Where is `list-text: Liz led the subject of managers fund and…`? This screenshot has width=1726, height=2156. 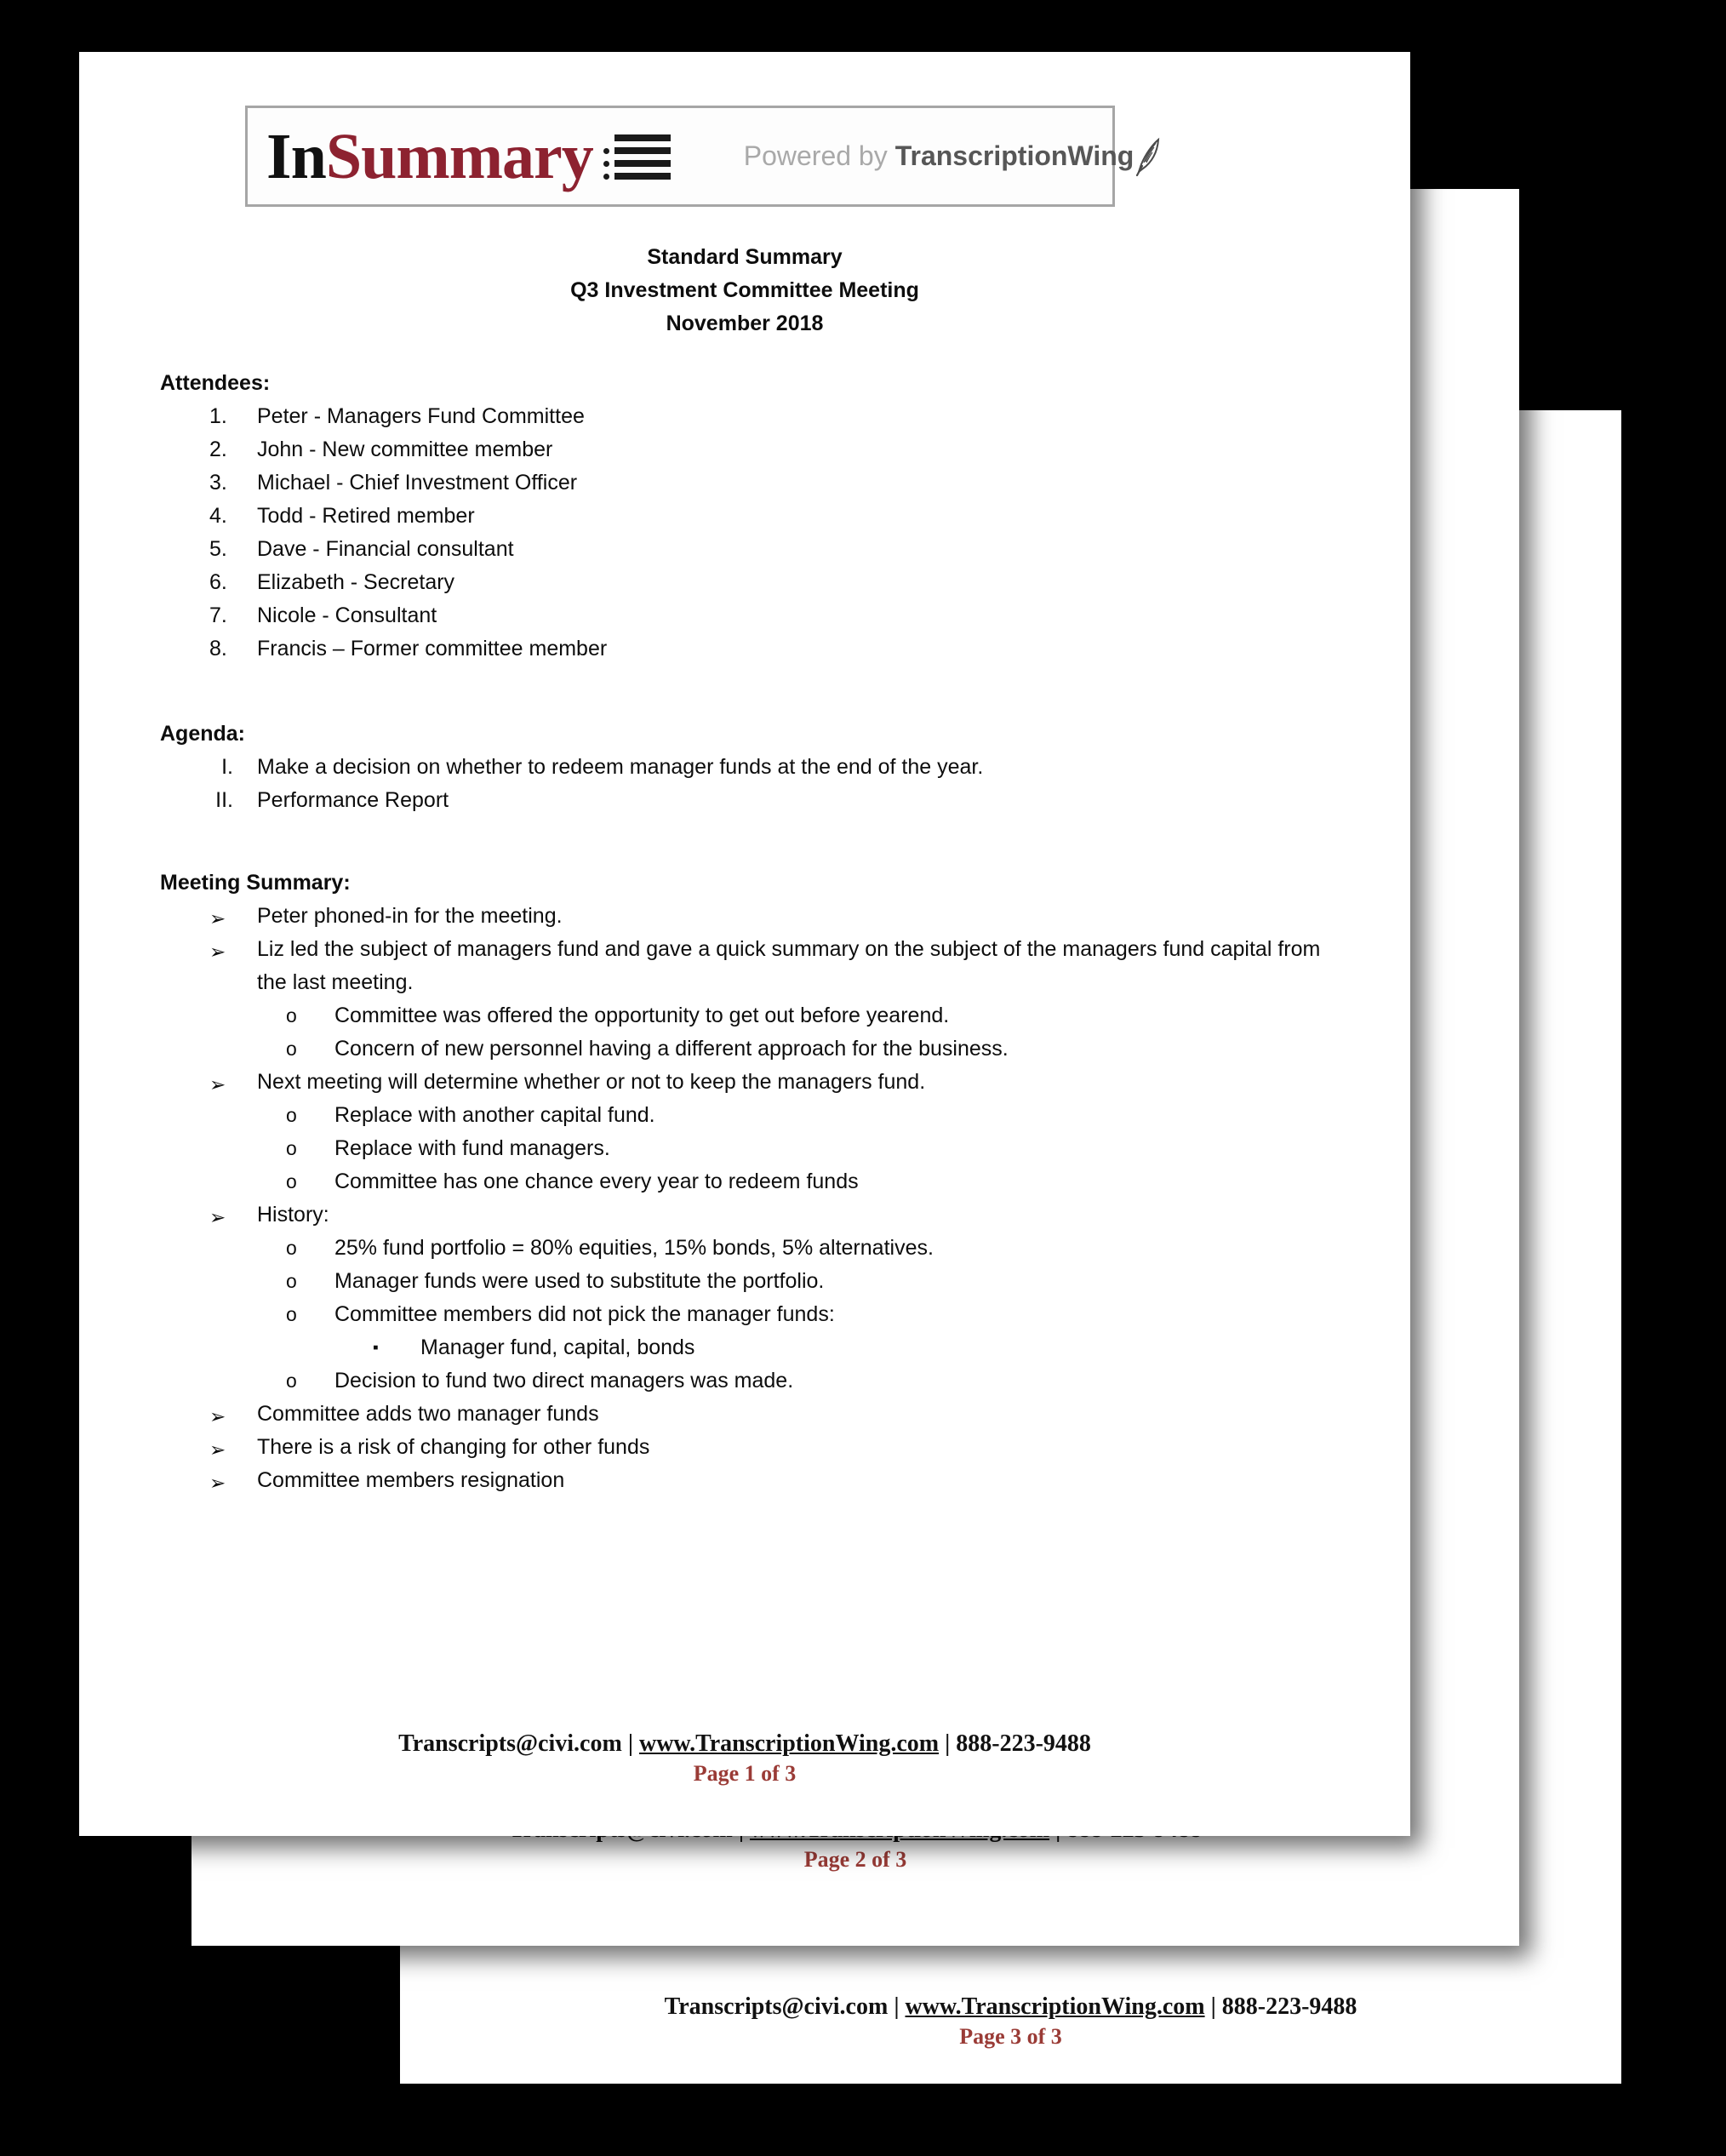
list-text: Liz led the subject of managers fund and… is located at coordinates (789, 965).